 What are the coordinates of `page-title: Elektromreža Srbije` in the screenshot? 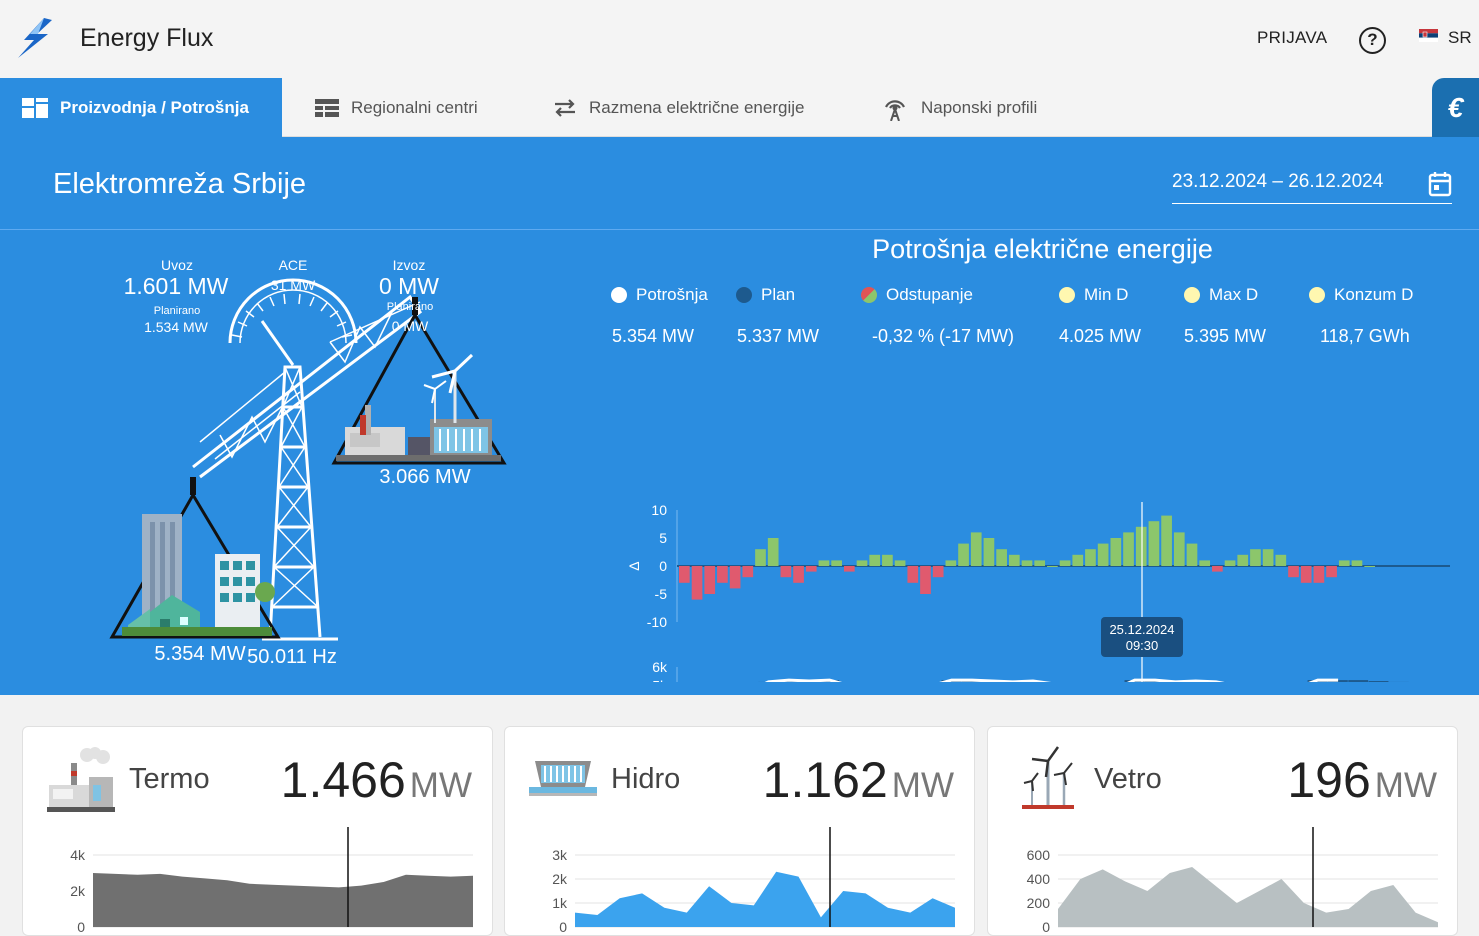 It's located at (179, 184).